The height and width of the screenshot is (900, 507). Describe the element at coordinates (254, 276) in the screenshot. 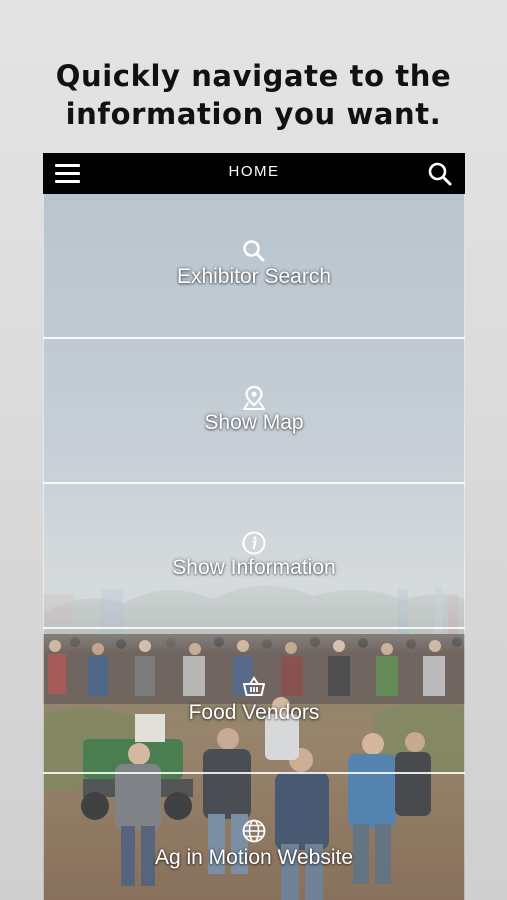

I see `tile-label-exhibitor-search: Exhibitor Search` at that location.